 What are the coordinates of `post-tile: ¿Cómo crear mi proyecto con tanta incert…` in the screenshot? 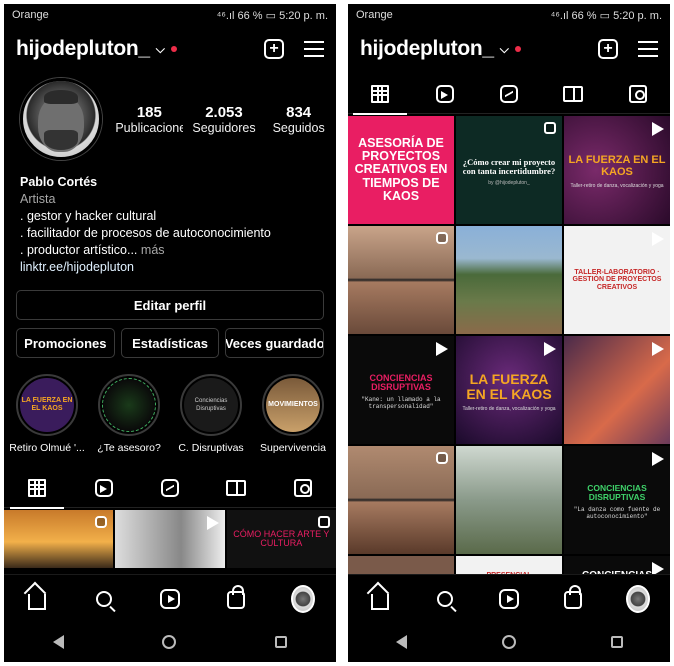 It's located at (509, 170).